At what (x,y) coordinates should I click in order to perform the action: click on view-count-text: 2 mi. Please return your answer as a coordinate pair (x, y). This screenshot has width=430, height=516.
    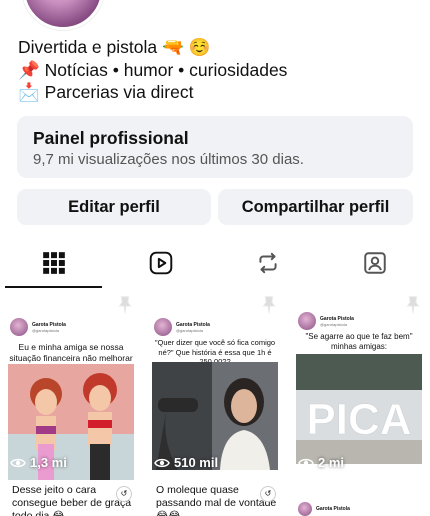
    Looking at the image, I should click on (331, 462).